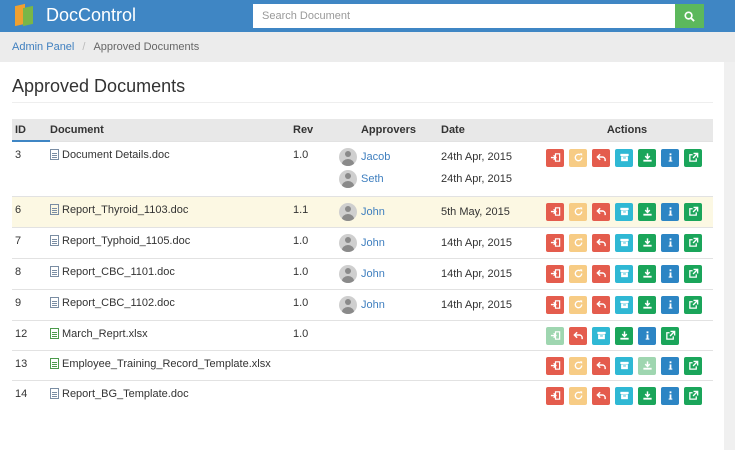  What do you see at coordinates (375, 157) in the screenshot?
I see `approver-name: Jacob` at bounding box center [375, 157].